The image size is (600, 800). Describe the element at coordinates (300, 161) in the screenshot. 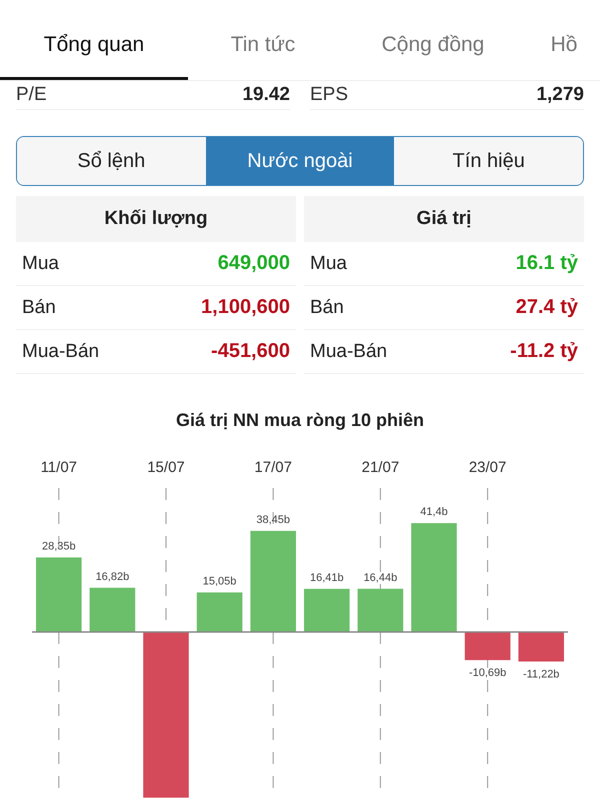

I see `segment-button: Nước ngoài` at that location.